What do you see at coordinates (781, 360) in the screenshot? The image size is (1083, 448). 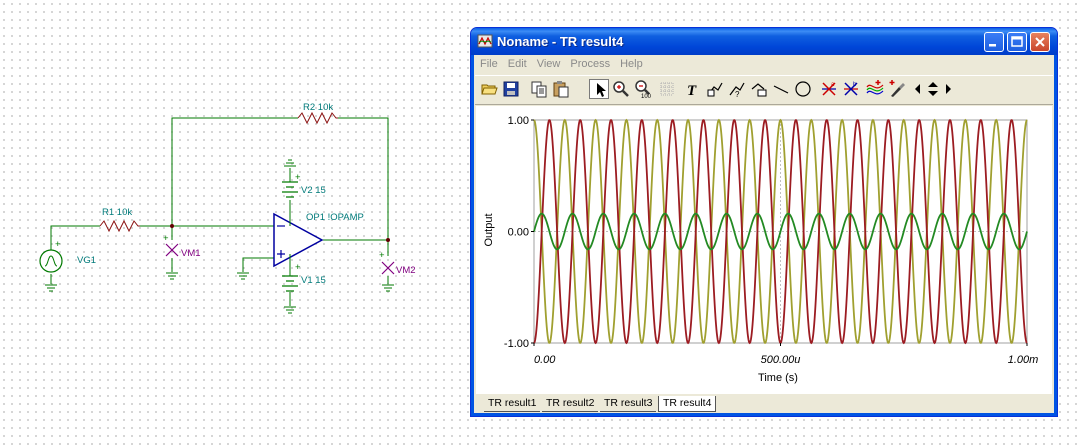 I see `x-tick-label: 500.00u` at bounding box center [781, 360].